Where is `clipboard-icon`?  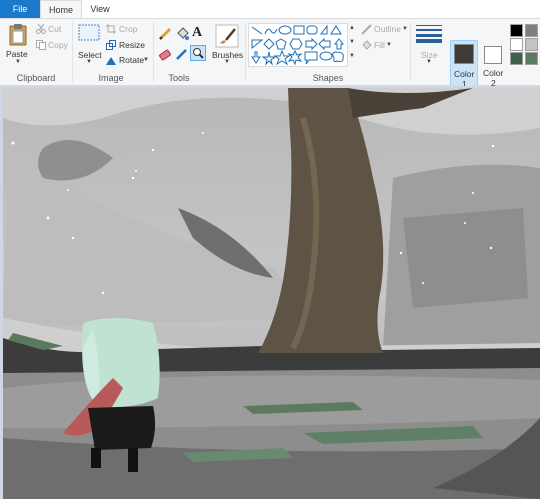 clipboard-icon is located at coordinates (18, 35).